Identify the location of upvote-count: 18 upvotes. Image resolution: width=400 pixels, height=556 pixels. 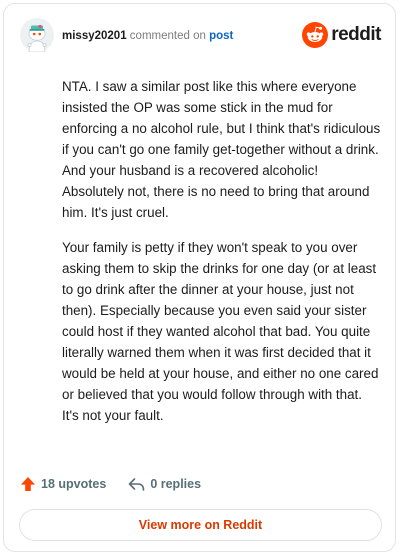
(74, 484).